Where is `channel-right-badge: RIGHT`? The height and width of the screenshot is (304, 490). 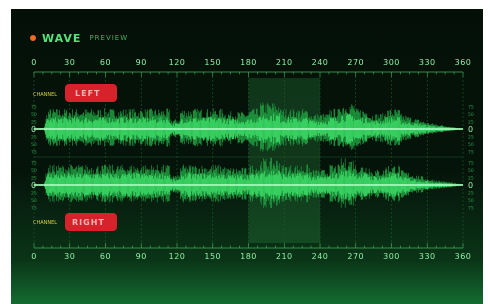
channel-right-badge: RIGHT is located at coordinates (91, 222).